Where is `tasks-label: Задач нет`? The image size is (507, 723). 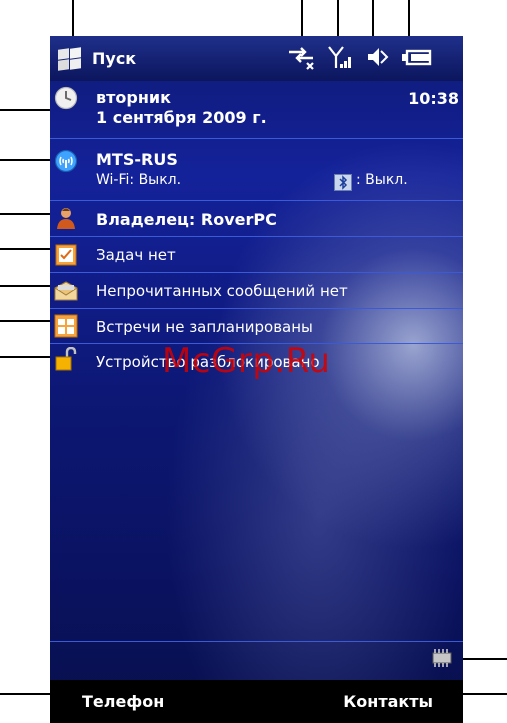
tasks-label: Задач нет is located at coordinates (136, 255).